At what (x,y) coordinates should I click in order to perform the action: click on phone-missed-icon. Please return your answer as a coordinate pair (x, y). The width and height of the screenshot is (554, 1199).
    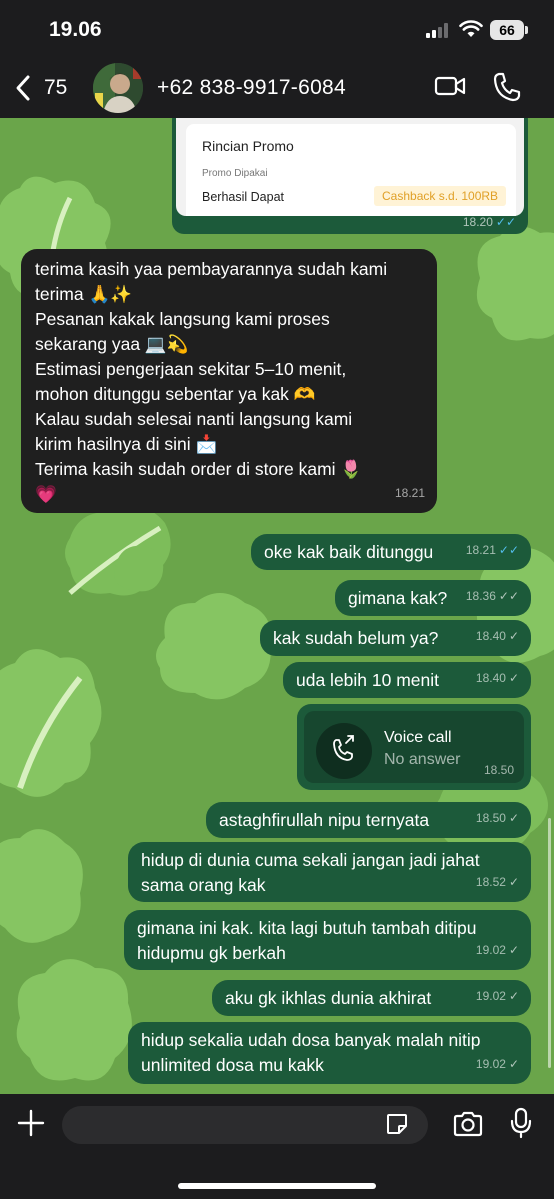
    Looking at the image, I should click on (343, 748).